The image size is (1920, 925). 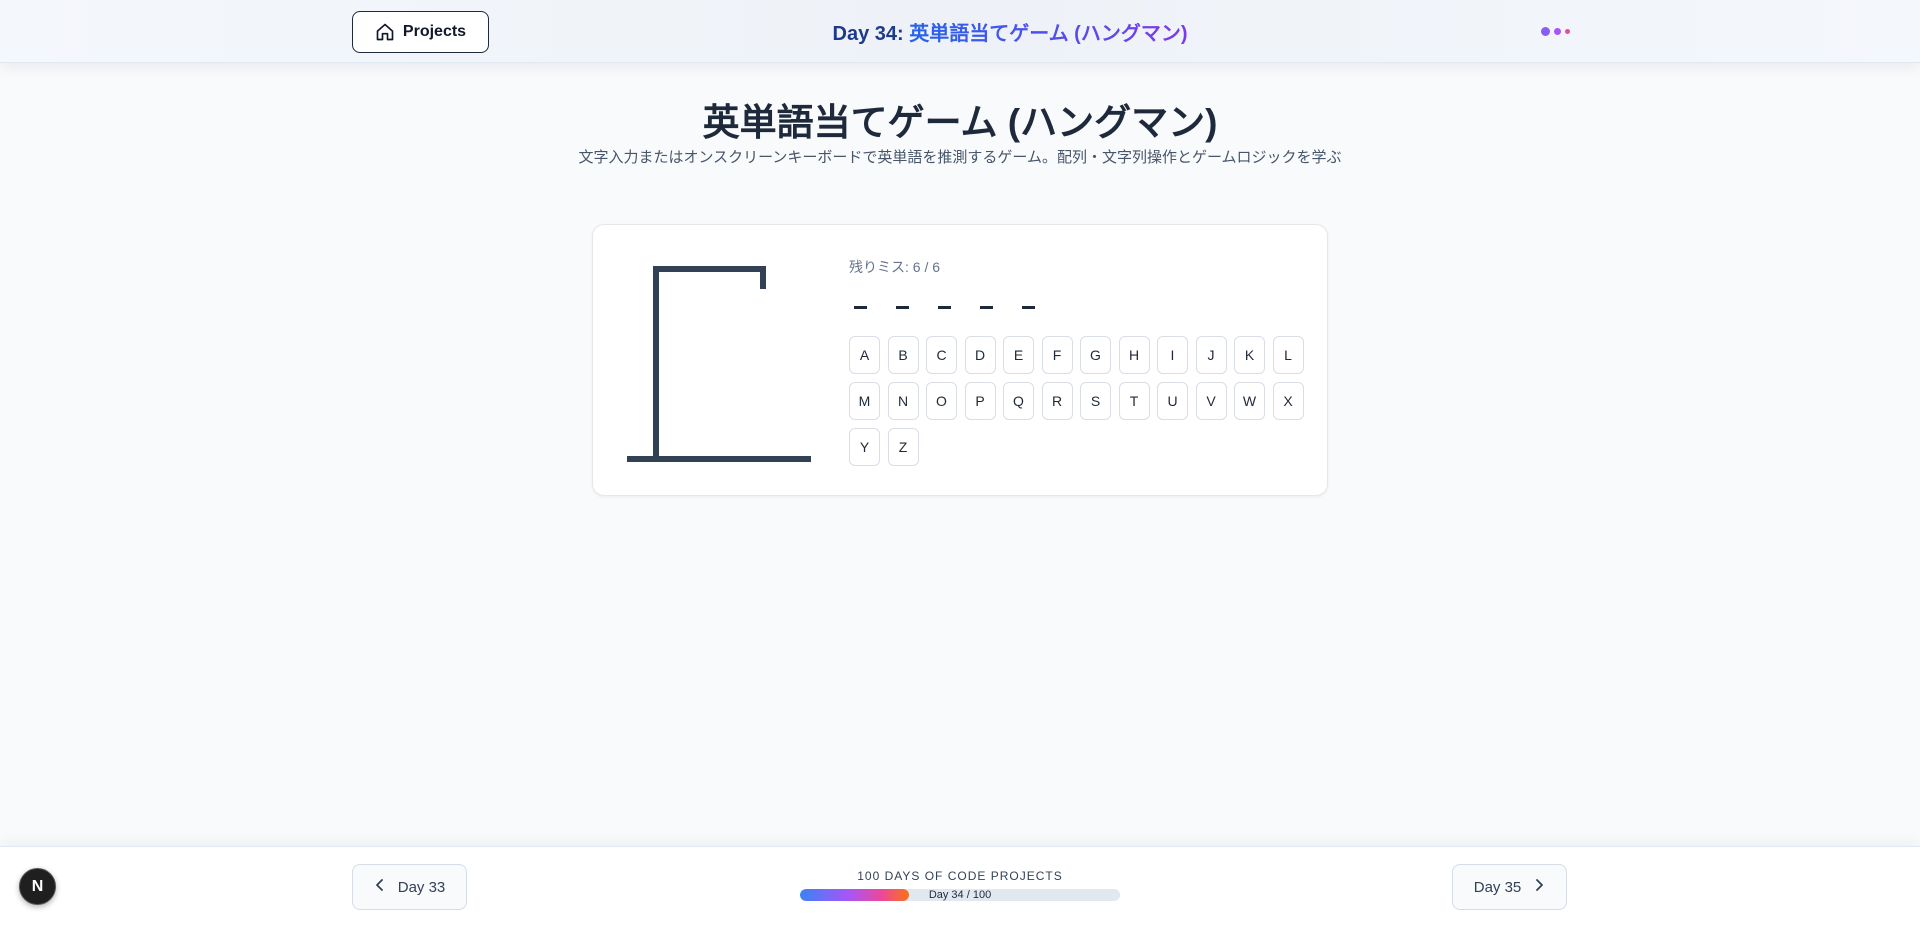 I want to click on progress-section: 100 DAYS OF CODE PROJECTS Day 34 / 100, so click(x=960, y=885).